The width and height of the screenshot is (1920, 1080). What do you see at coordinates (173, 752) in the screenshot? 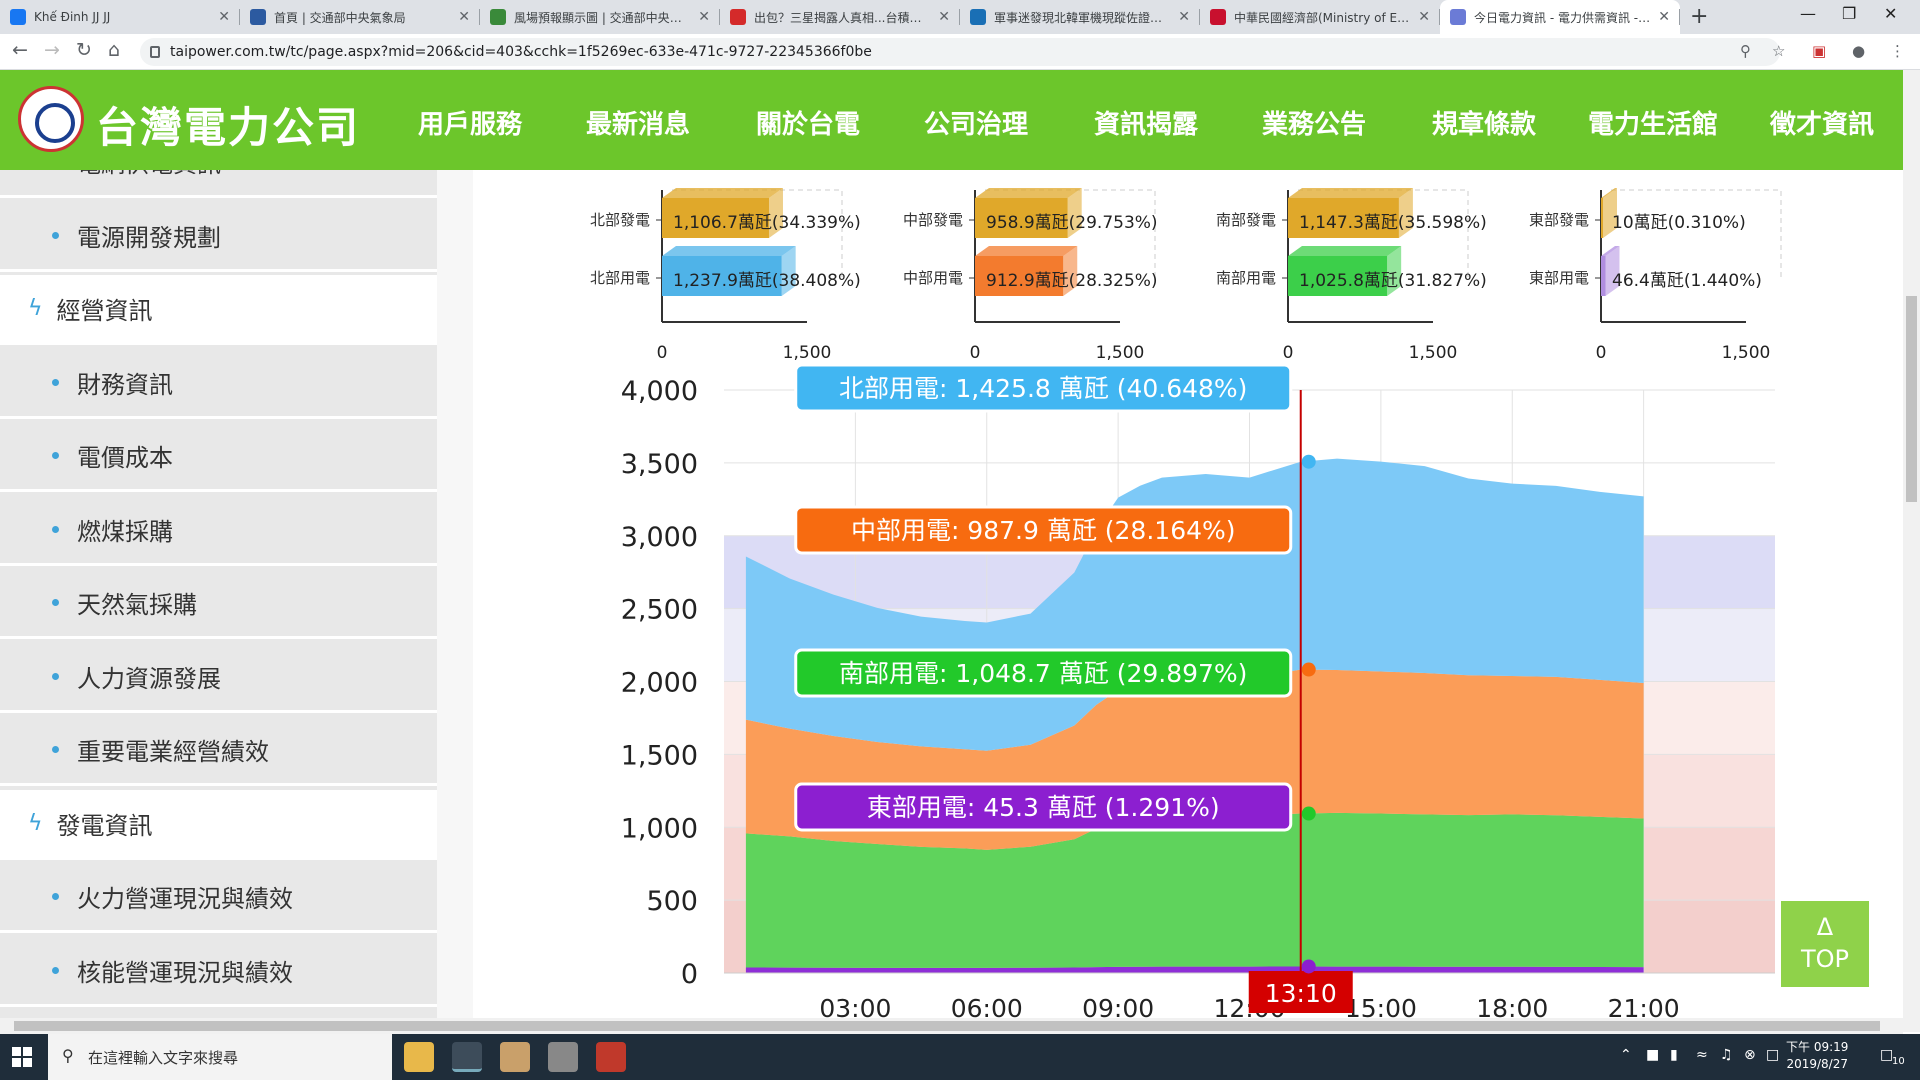
I see `sidebar-item-label: 重要電業經營績效` at bounding box center [173, 752].